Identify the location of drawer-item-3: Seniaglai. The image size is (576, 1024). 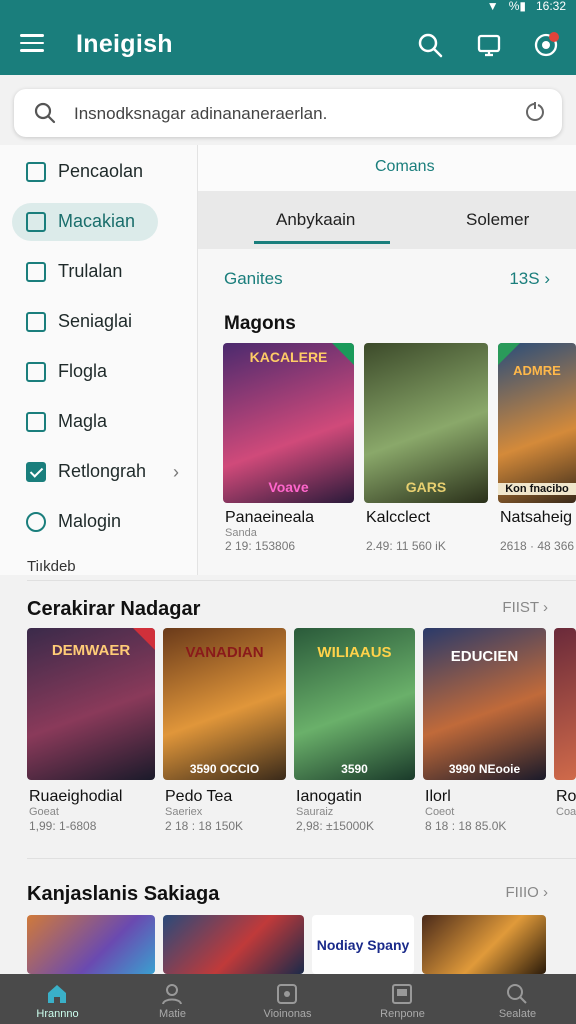
(85, 322).